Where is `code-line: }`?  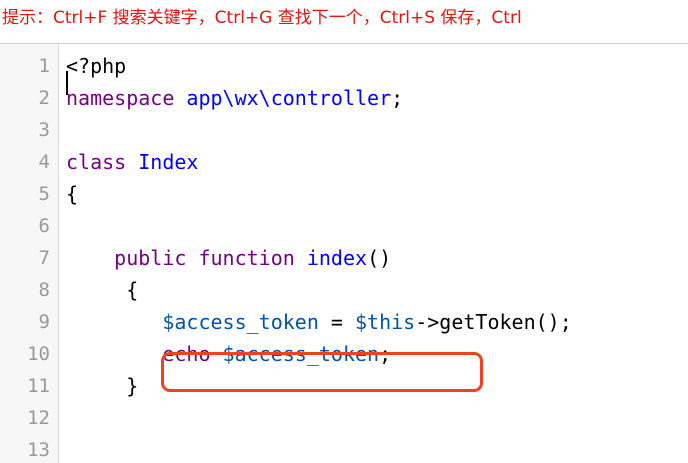
code-line: } is located at coordinates (102, 386).